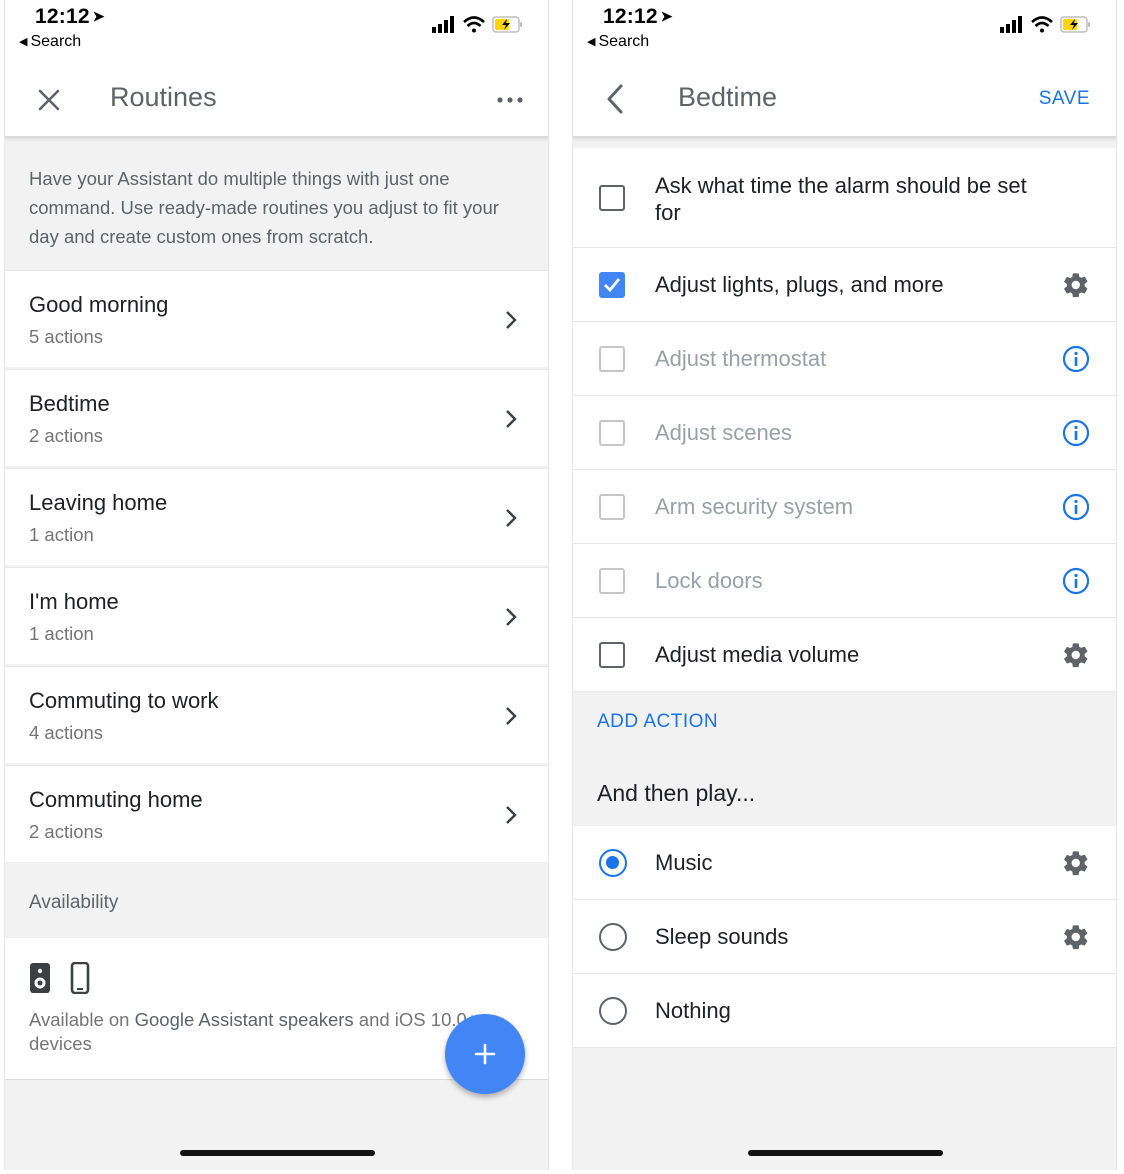 The height and width of the screenshot is (1174, 1124). What do you see at coordinates (754, 506) in the screenshot?
I see `action-label: Arm security system` at bounding box center [754, 506].